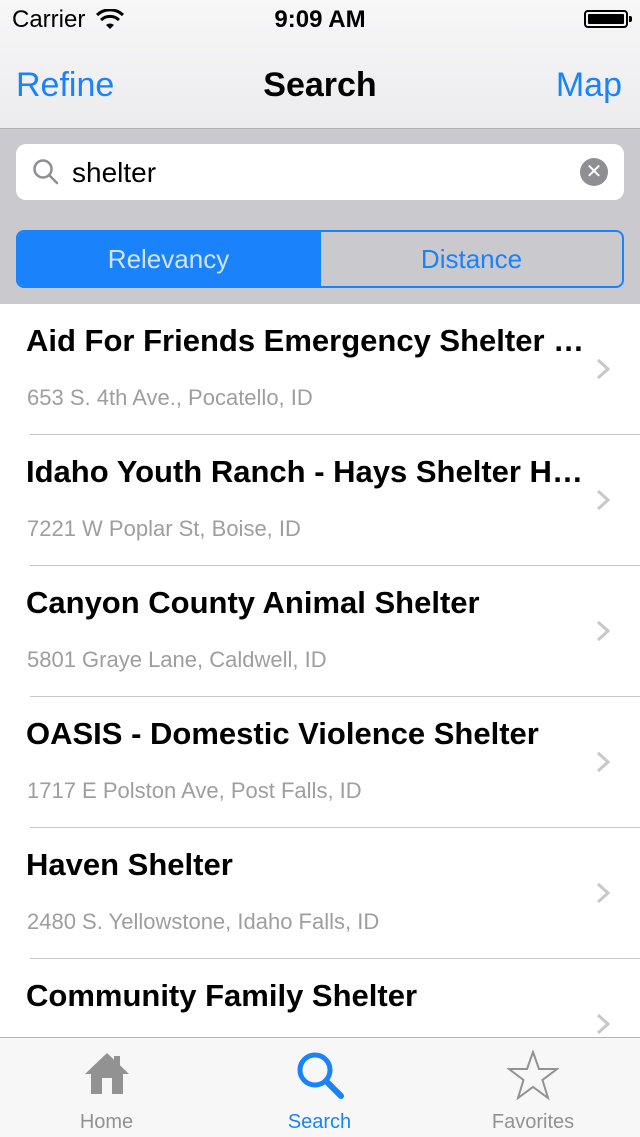 This screenshot has height=1137, width=640. What do you see at coordinates (170, 397) in the screenshot?
I see `result-address: 653 S. 4th Ave., Pocatello, ID` at bounding box center [170, 397].